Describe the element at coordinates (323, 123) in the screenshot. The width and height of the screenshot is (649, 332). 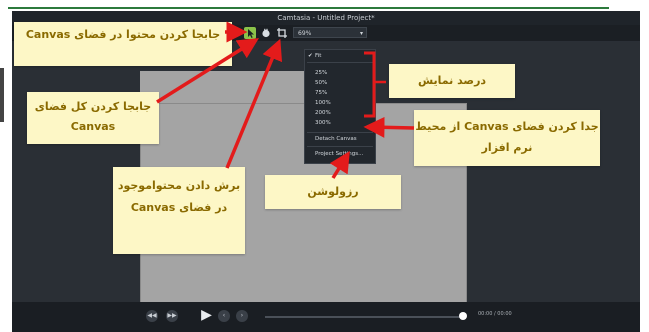
I see `zoom-menu-300: 300%` at that location.